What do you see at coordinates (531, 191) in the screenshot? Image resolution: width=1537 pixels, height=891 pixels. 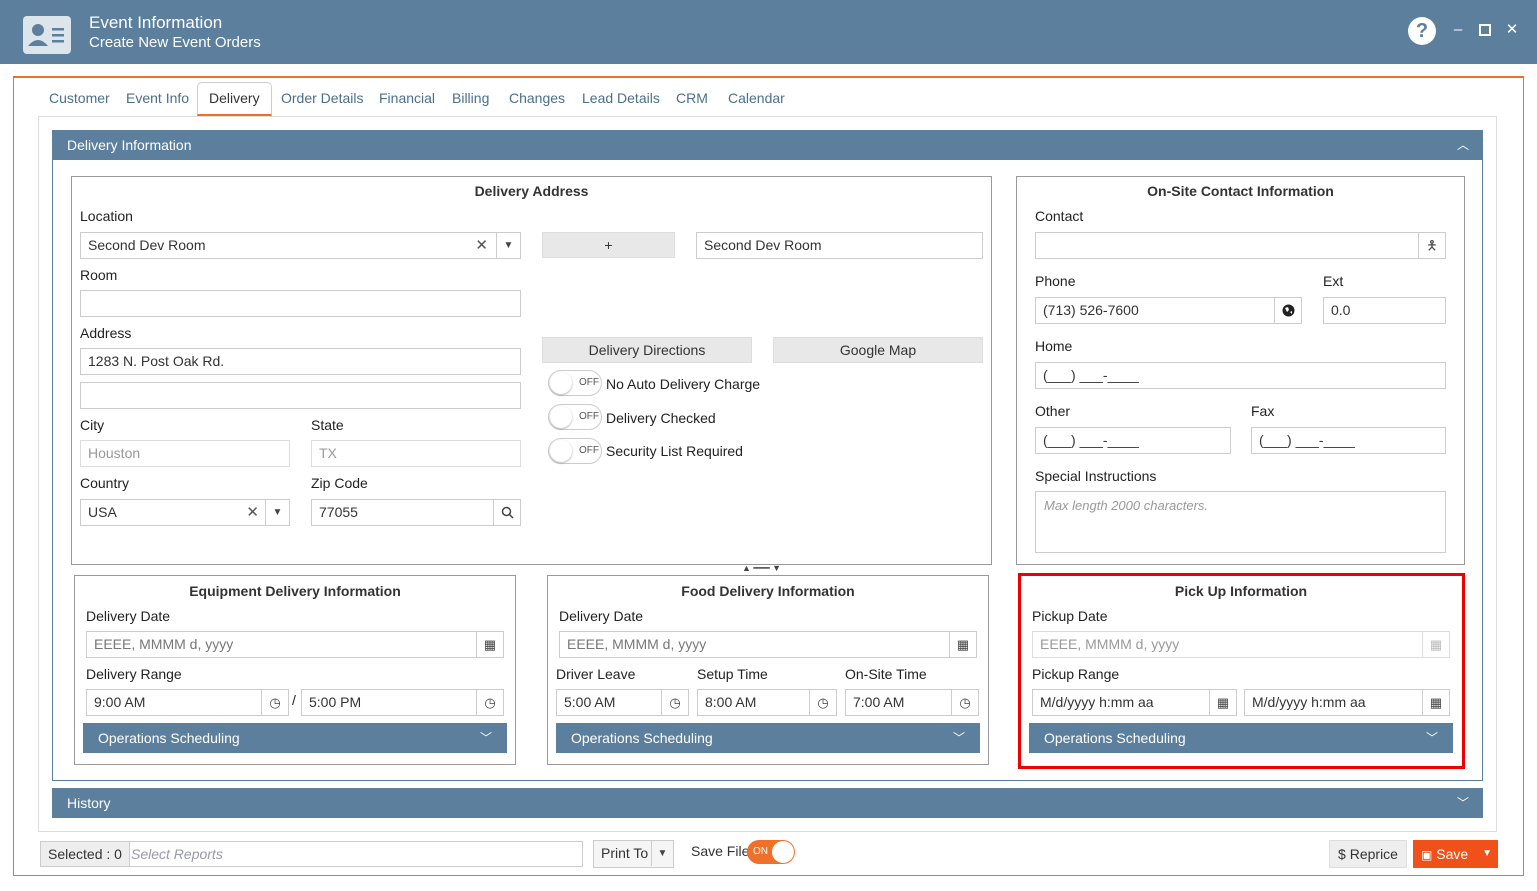 I see `delivery-address-title: Delivery Address` at bounding box center [531, 191].